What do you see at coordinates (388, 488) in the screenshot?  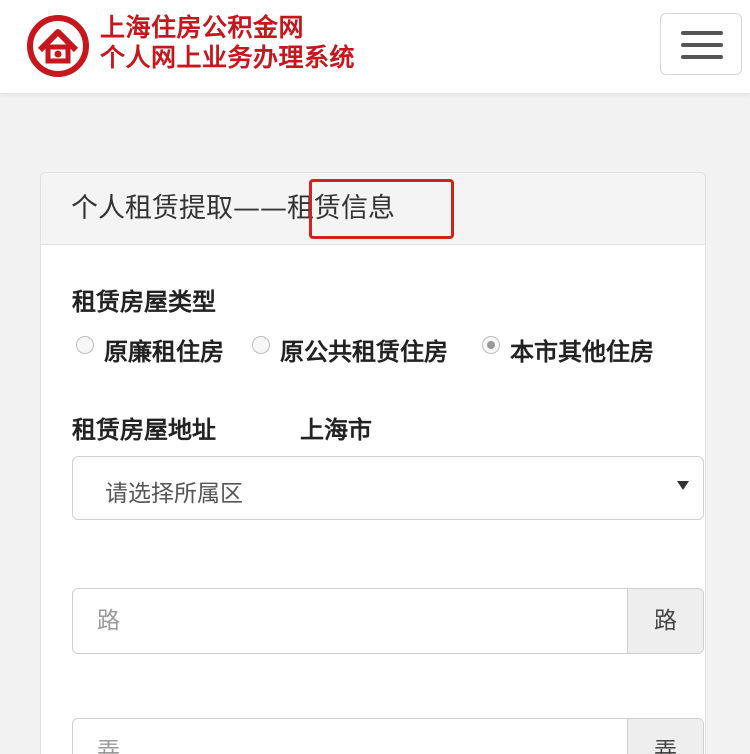 I see `district-select: 请选择所属区` at bounding box center [388, 488].